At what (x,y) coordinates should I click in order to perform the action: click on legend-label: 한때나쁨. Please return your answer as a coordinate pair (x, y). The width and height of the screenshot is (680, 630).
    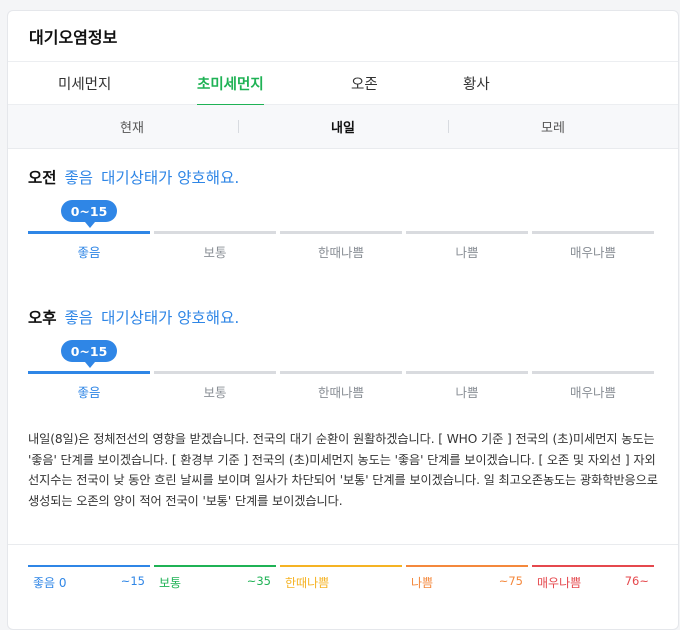
    Looking at the image, I should click on (307, 583).